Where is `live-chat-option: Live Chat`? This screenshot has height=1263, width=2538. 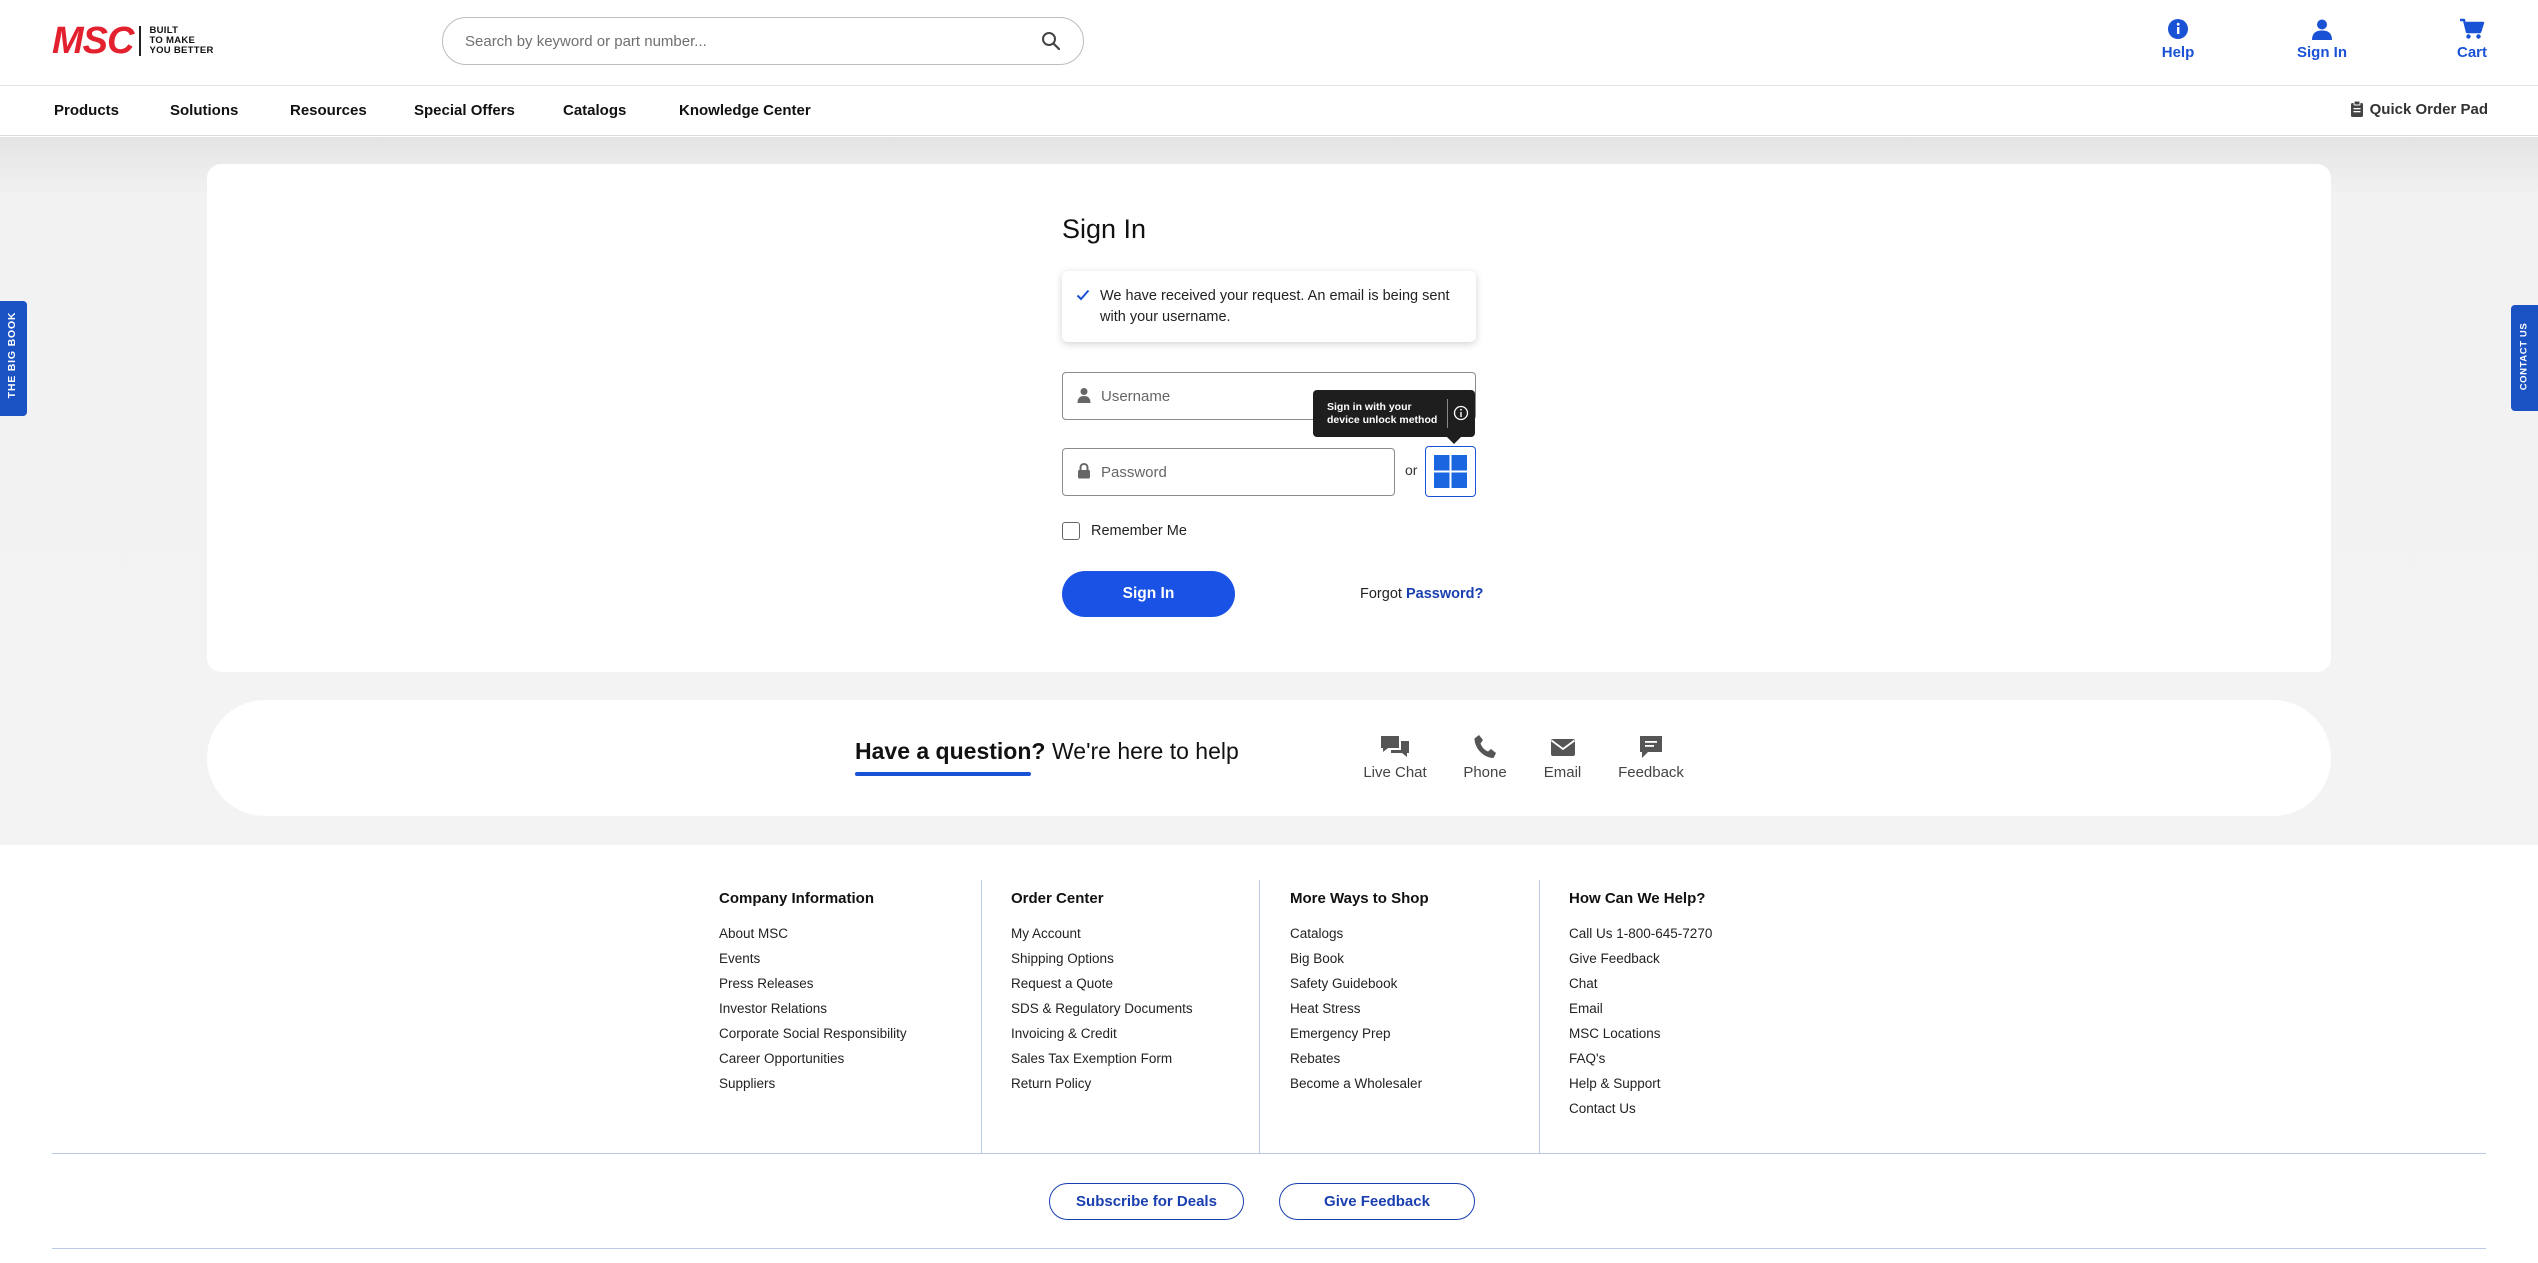 live-chat-option: Live Chat is located at coordinates (1395, 757).